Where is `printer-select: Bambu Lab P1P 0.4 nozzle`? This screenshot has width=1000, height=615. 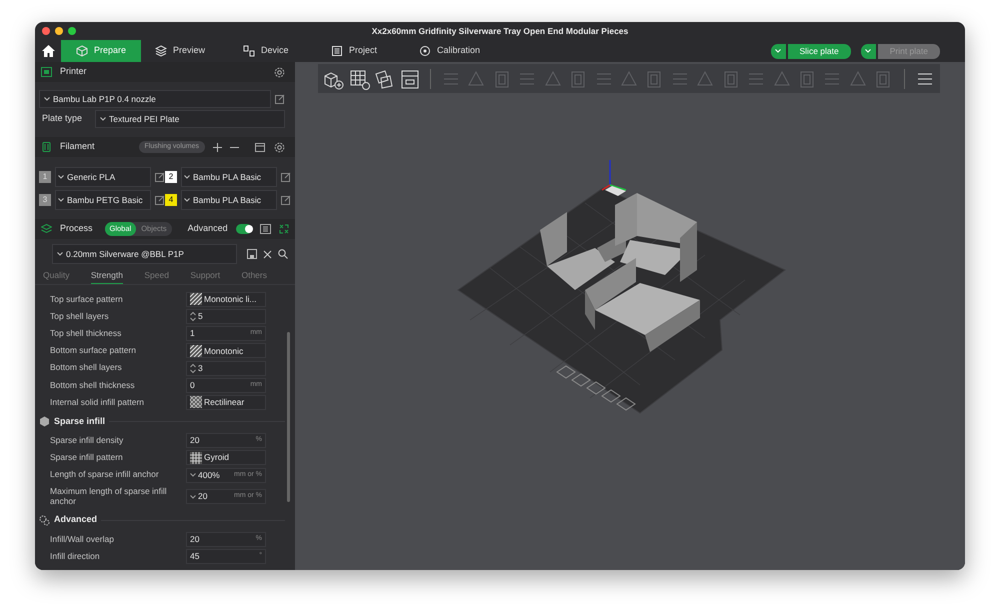 printer-select: Bambu Lab P1P 0.4 nozzle is located at coordinates (155, 99).